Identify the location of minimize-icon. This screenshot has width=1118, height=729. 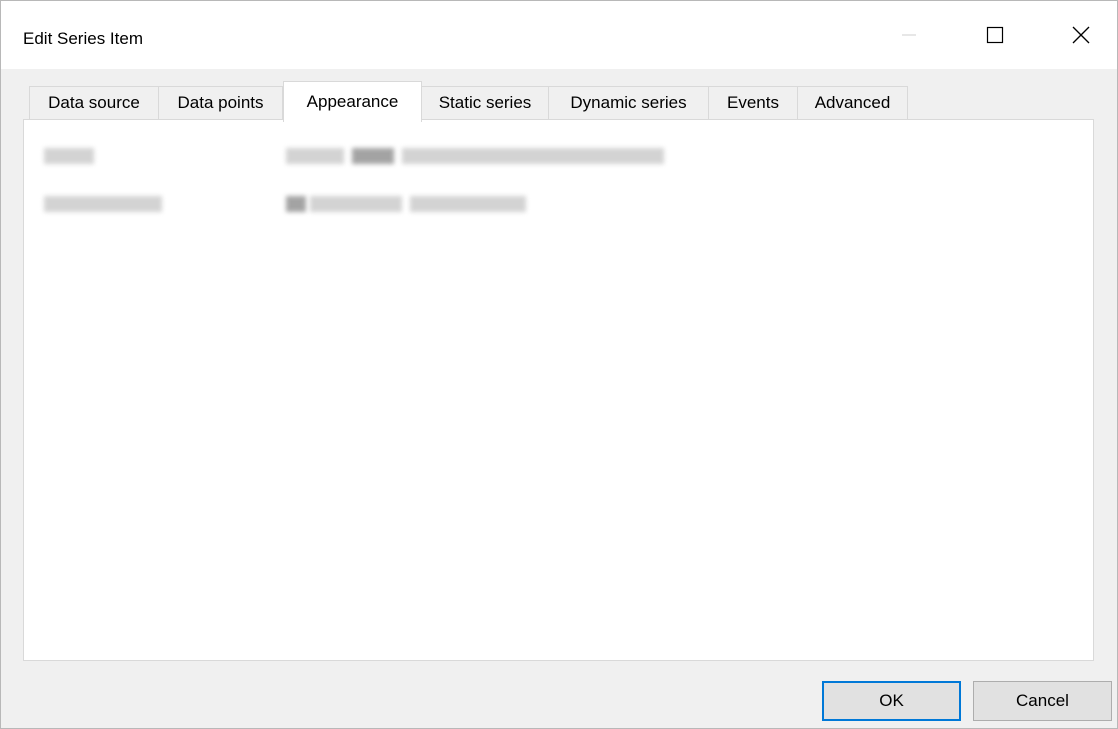
(909, 35).